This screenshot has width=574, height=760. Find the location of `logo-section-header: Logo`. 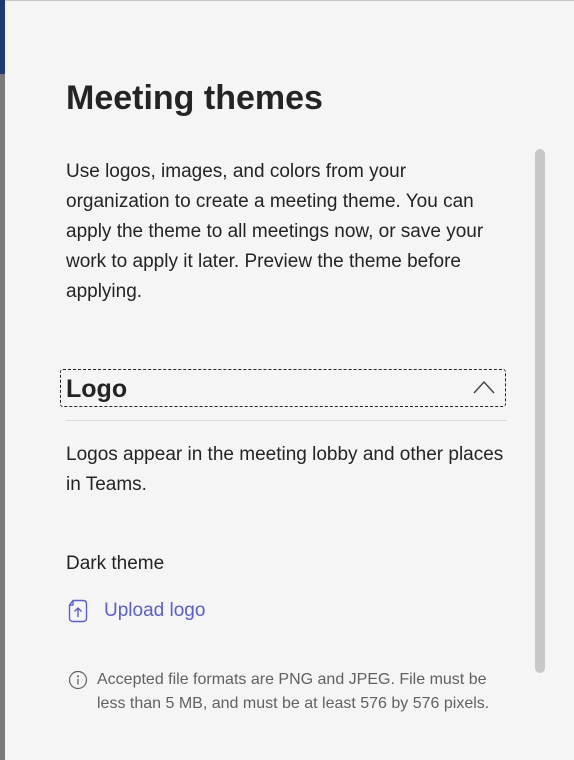

logo-section-header: Logo is located at coordinates (283, 388).